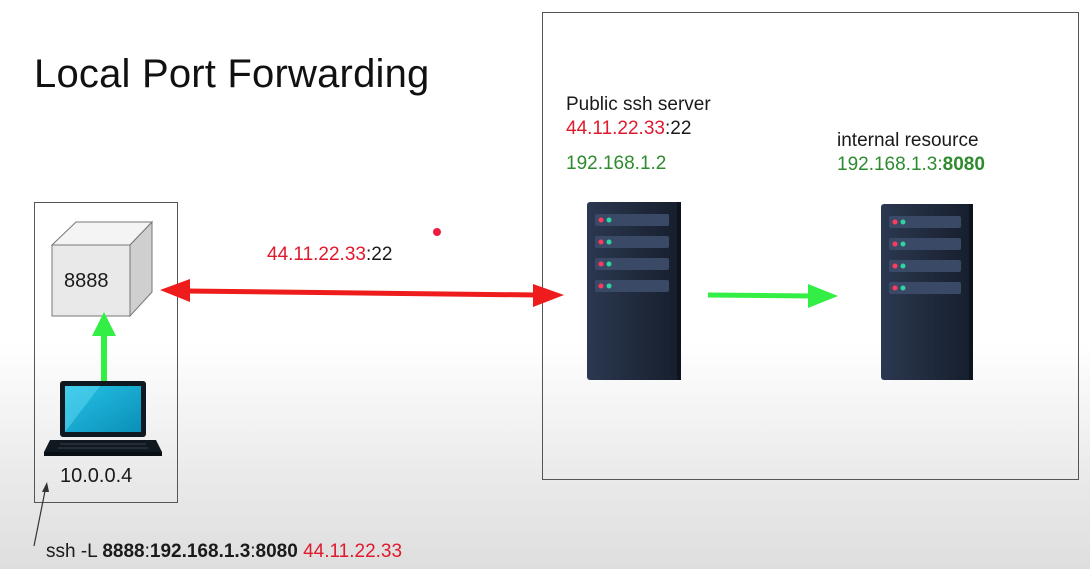 The image size is (1090, 569). I want to click on cmd-prefix: ssh -L, so click(74, 551).